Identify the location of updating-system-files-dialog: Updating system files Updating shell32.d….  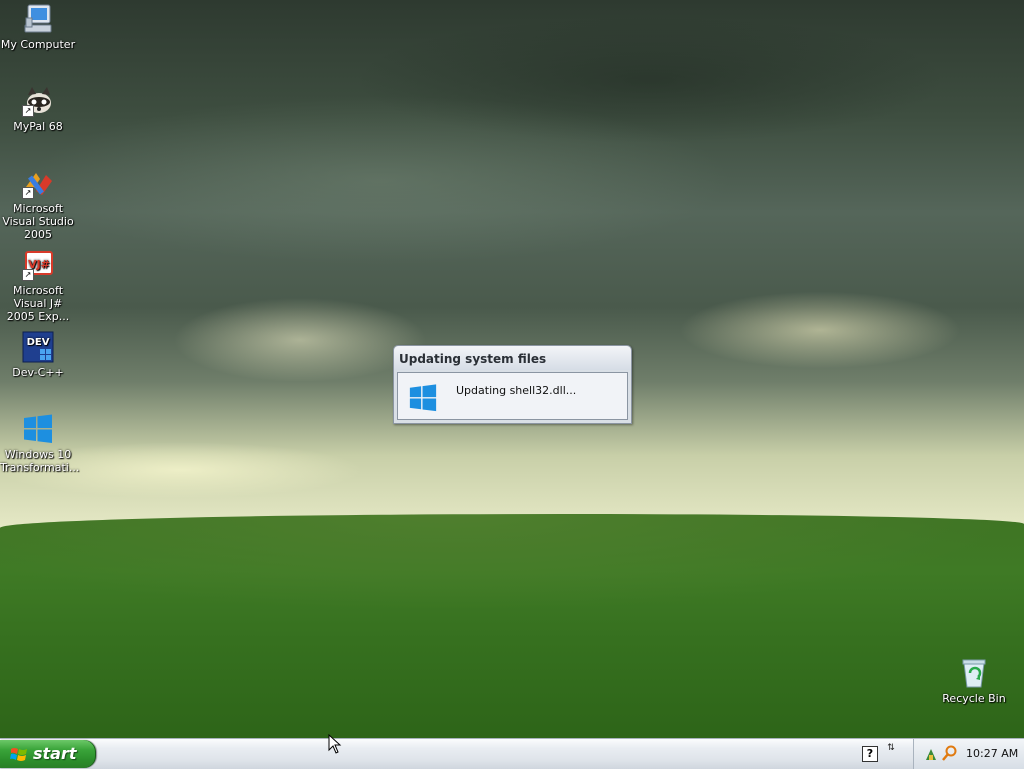
(512, 384).